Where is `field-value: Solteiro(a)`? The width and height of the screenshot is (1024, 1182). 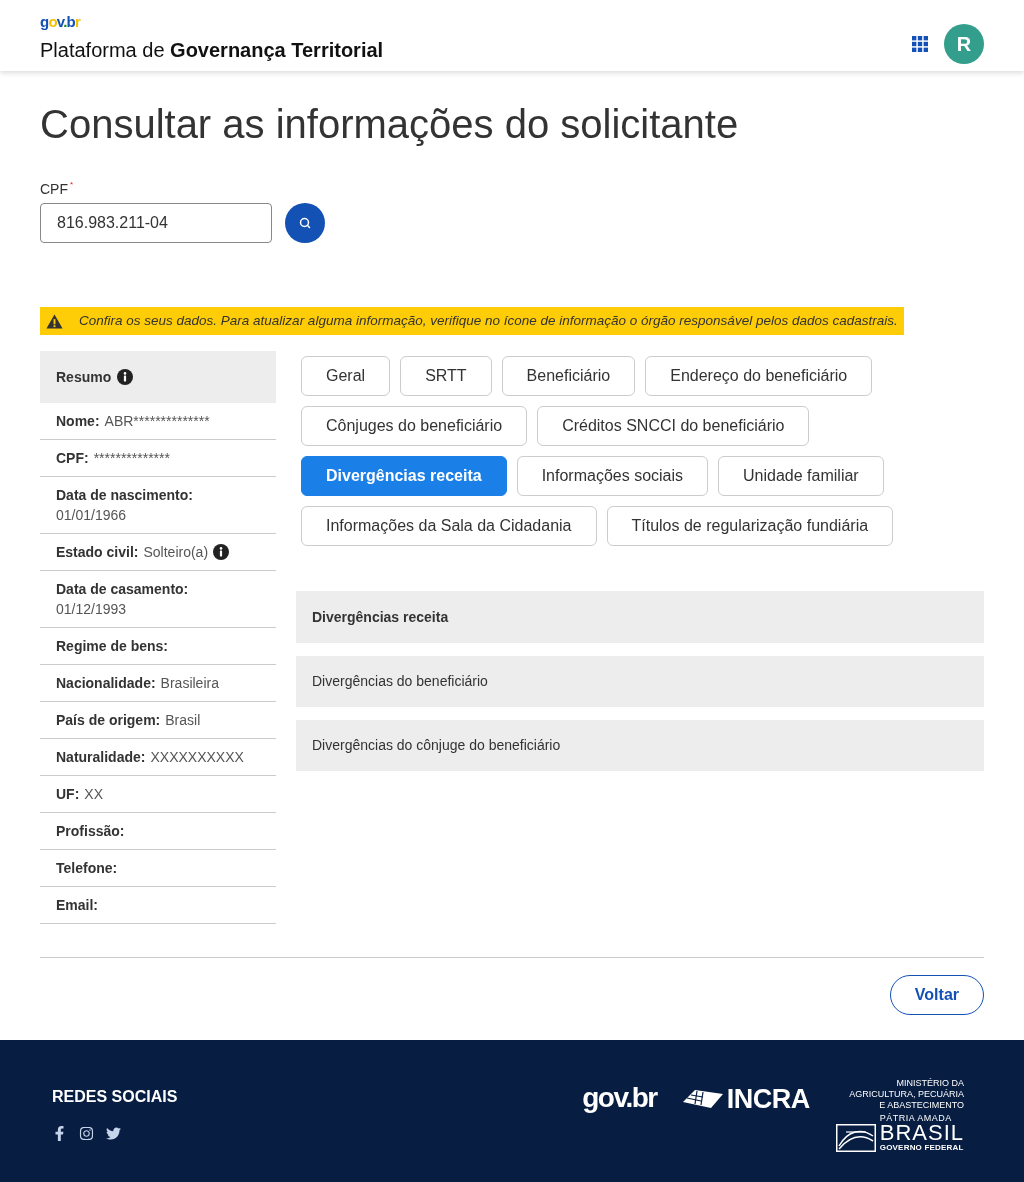 field-value: Solteiro(a) is located at coordinates (176, 552).